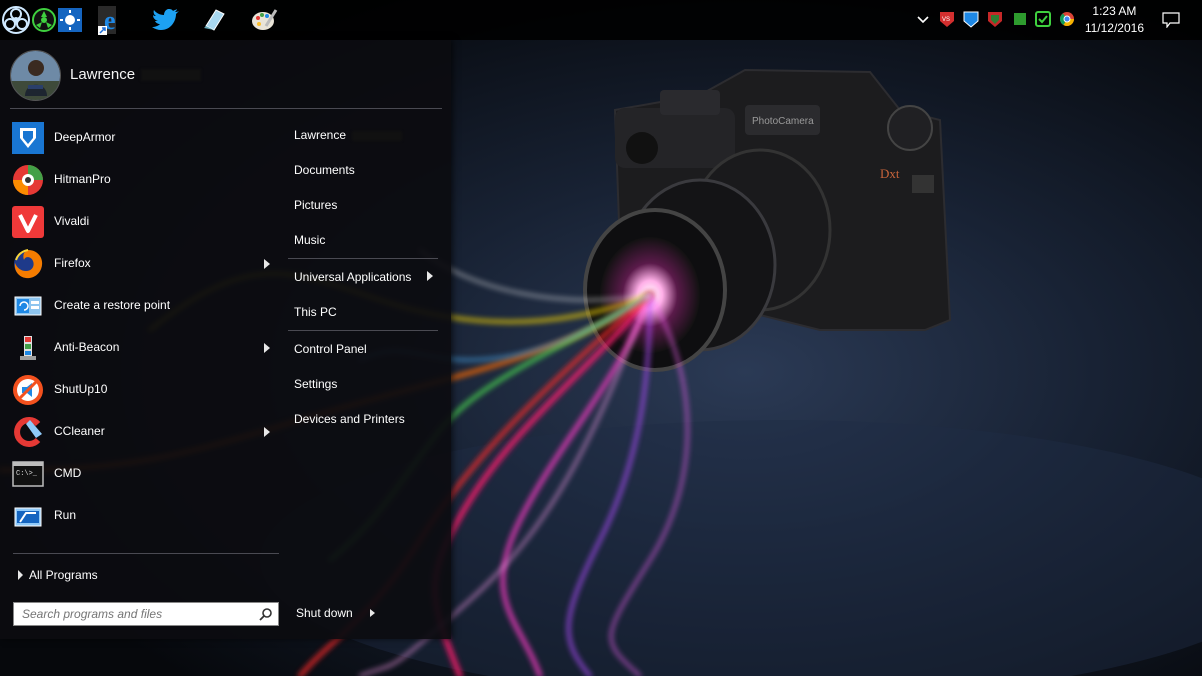  Describe the element at coordinates (20, 575) in the screenshot. I see `all-programs-arrow-icon` at that location.